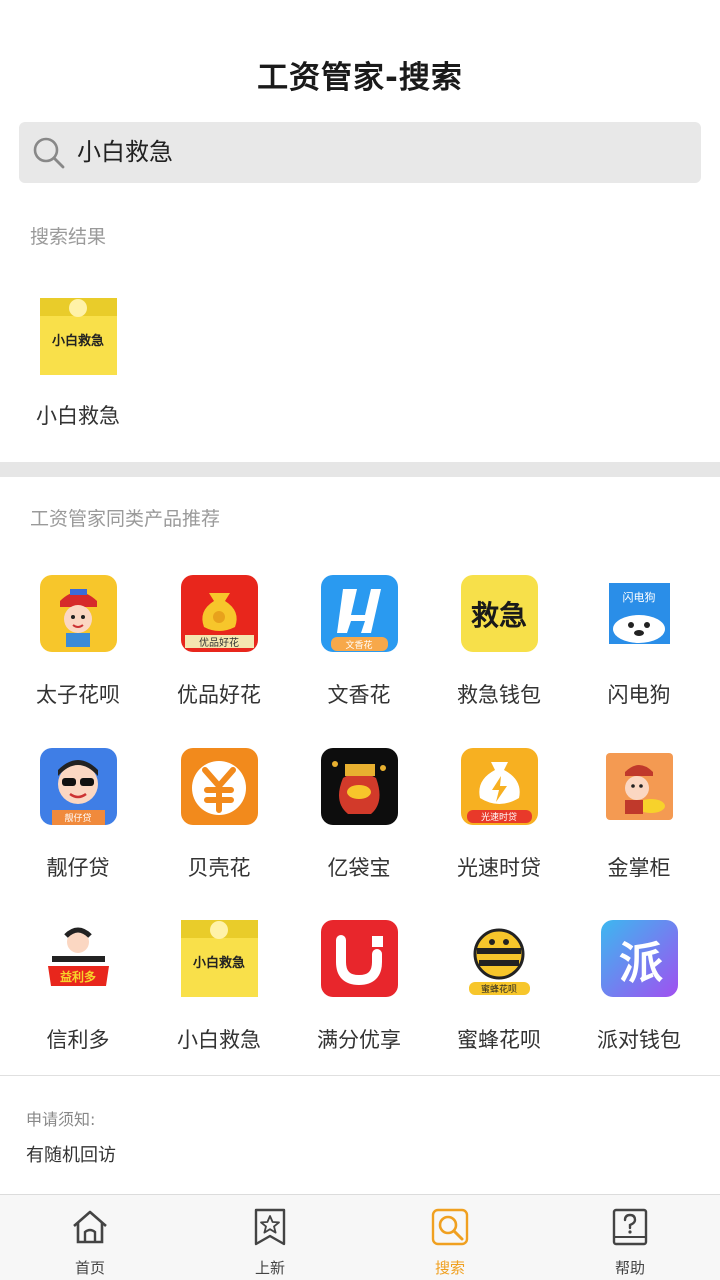 This screenshot has height=1280, width=720. What do you see at coordinates (639, 868) in the screenshot?
I see `app-name: 金掌柜` at bounding box center [639, 868].